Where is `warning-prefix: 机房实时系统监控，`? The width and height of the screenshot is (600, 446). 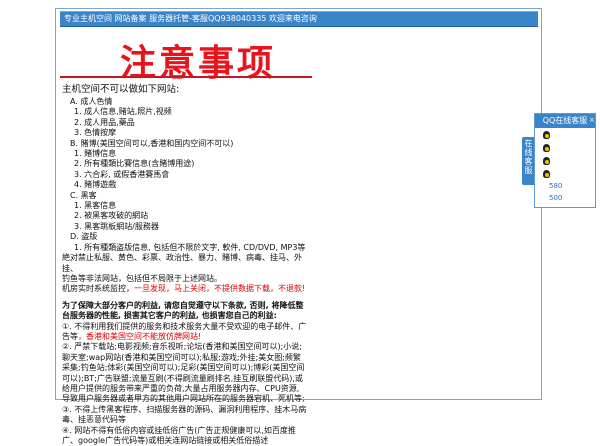
warning-prefix: 机房实时系统监控， is located at coordinates (98, 289).